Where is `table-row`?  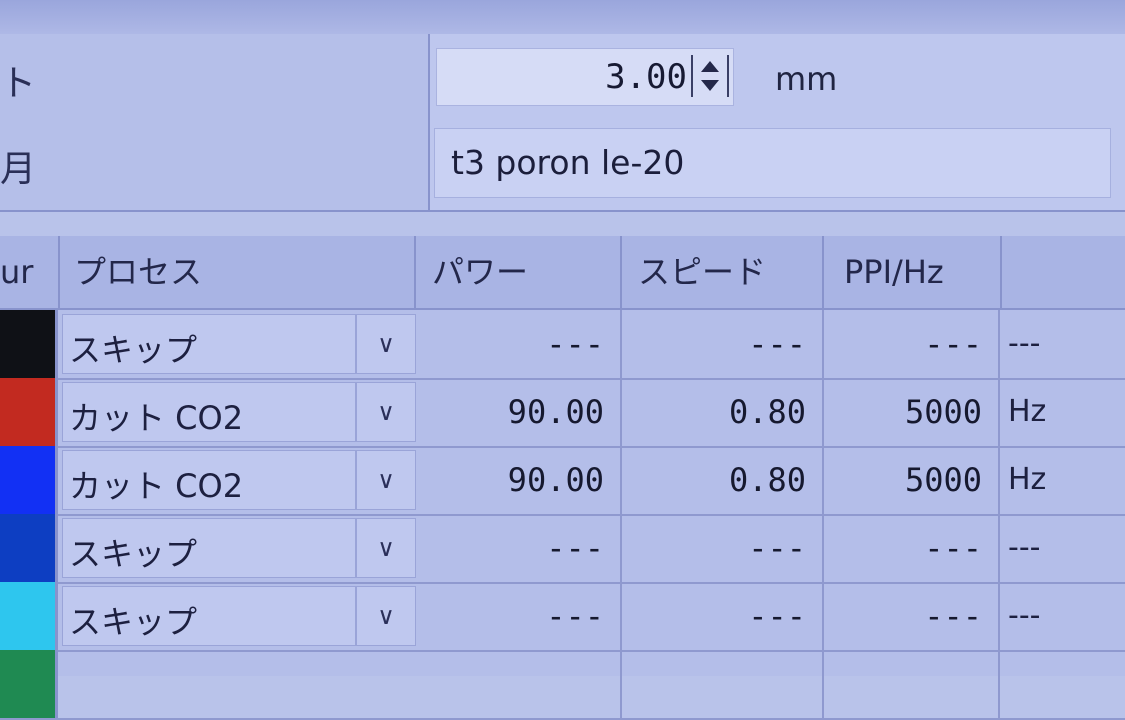
table-row is located at coordinates (562, 685).